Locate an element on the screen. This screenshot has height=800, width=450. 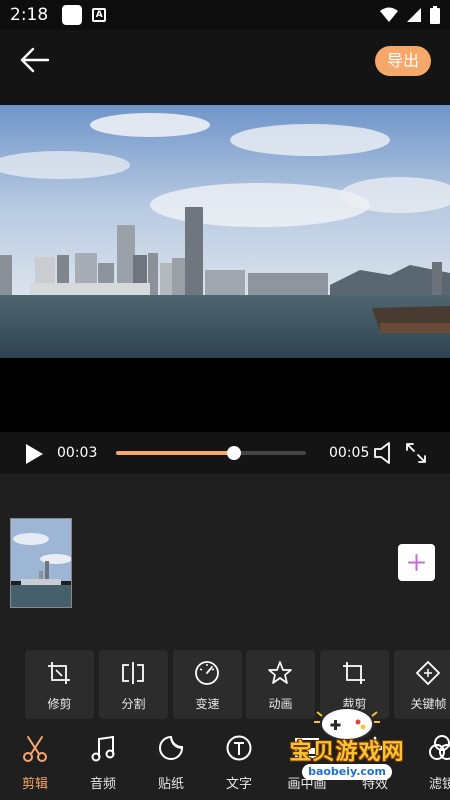
notification-square-icon is located at coordinates (72, 15).